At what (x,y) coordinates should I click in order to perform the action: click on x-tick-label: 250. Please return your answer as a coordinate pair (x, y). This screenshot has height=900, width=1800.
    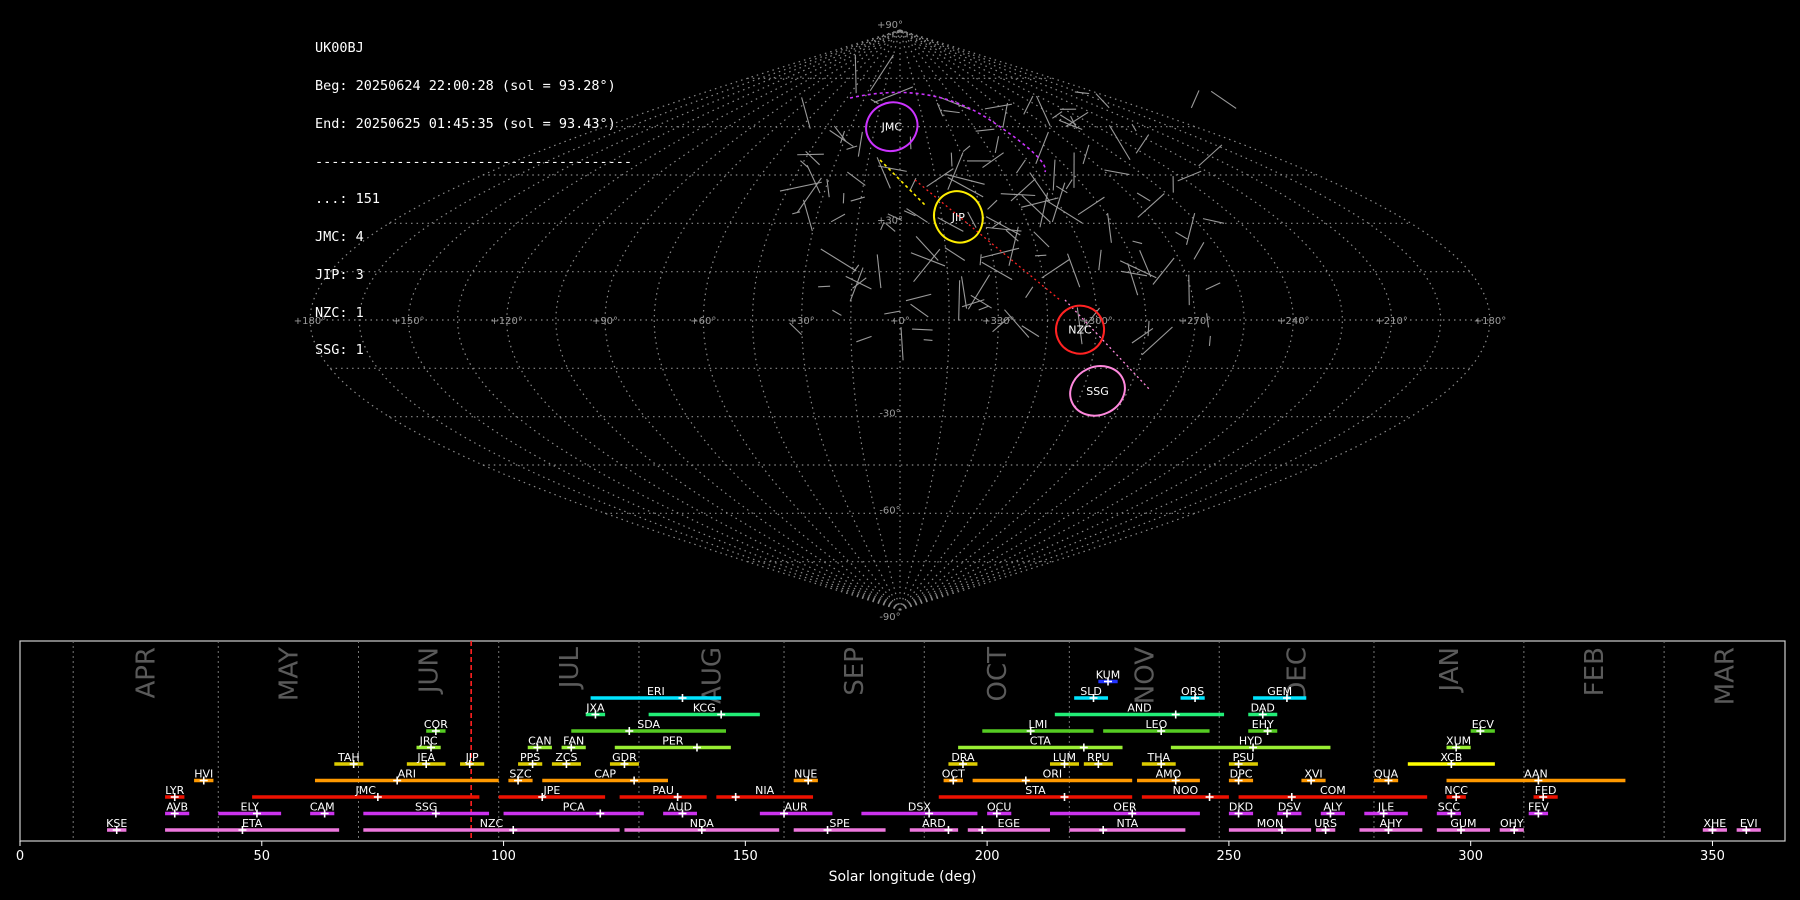
    Looking at the image, I should click on (1228, 856).